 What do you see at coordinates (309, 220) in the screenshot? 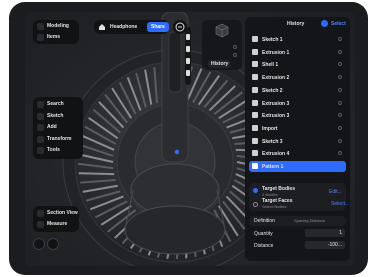
I see `definition-value: Spacing Distance` at bounding box center [309, 220].